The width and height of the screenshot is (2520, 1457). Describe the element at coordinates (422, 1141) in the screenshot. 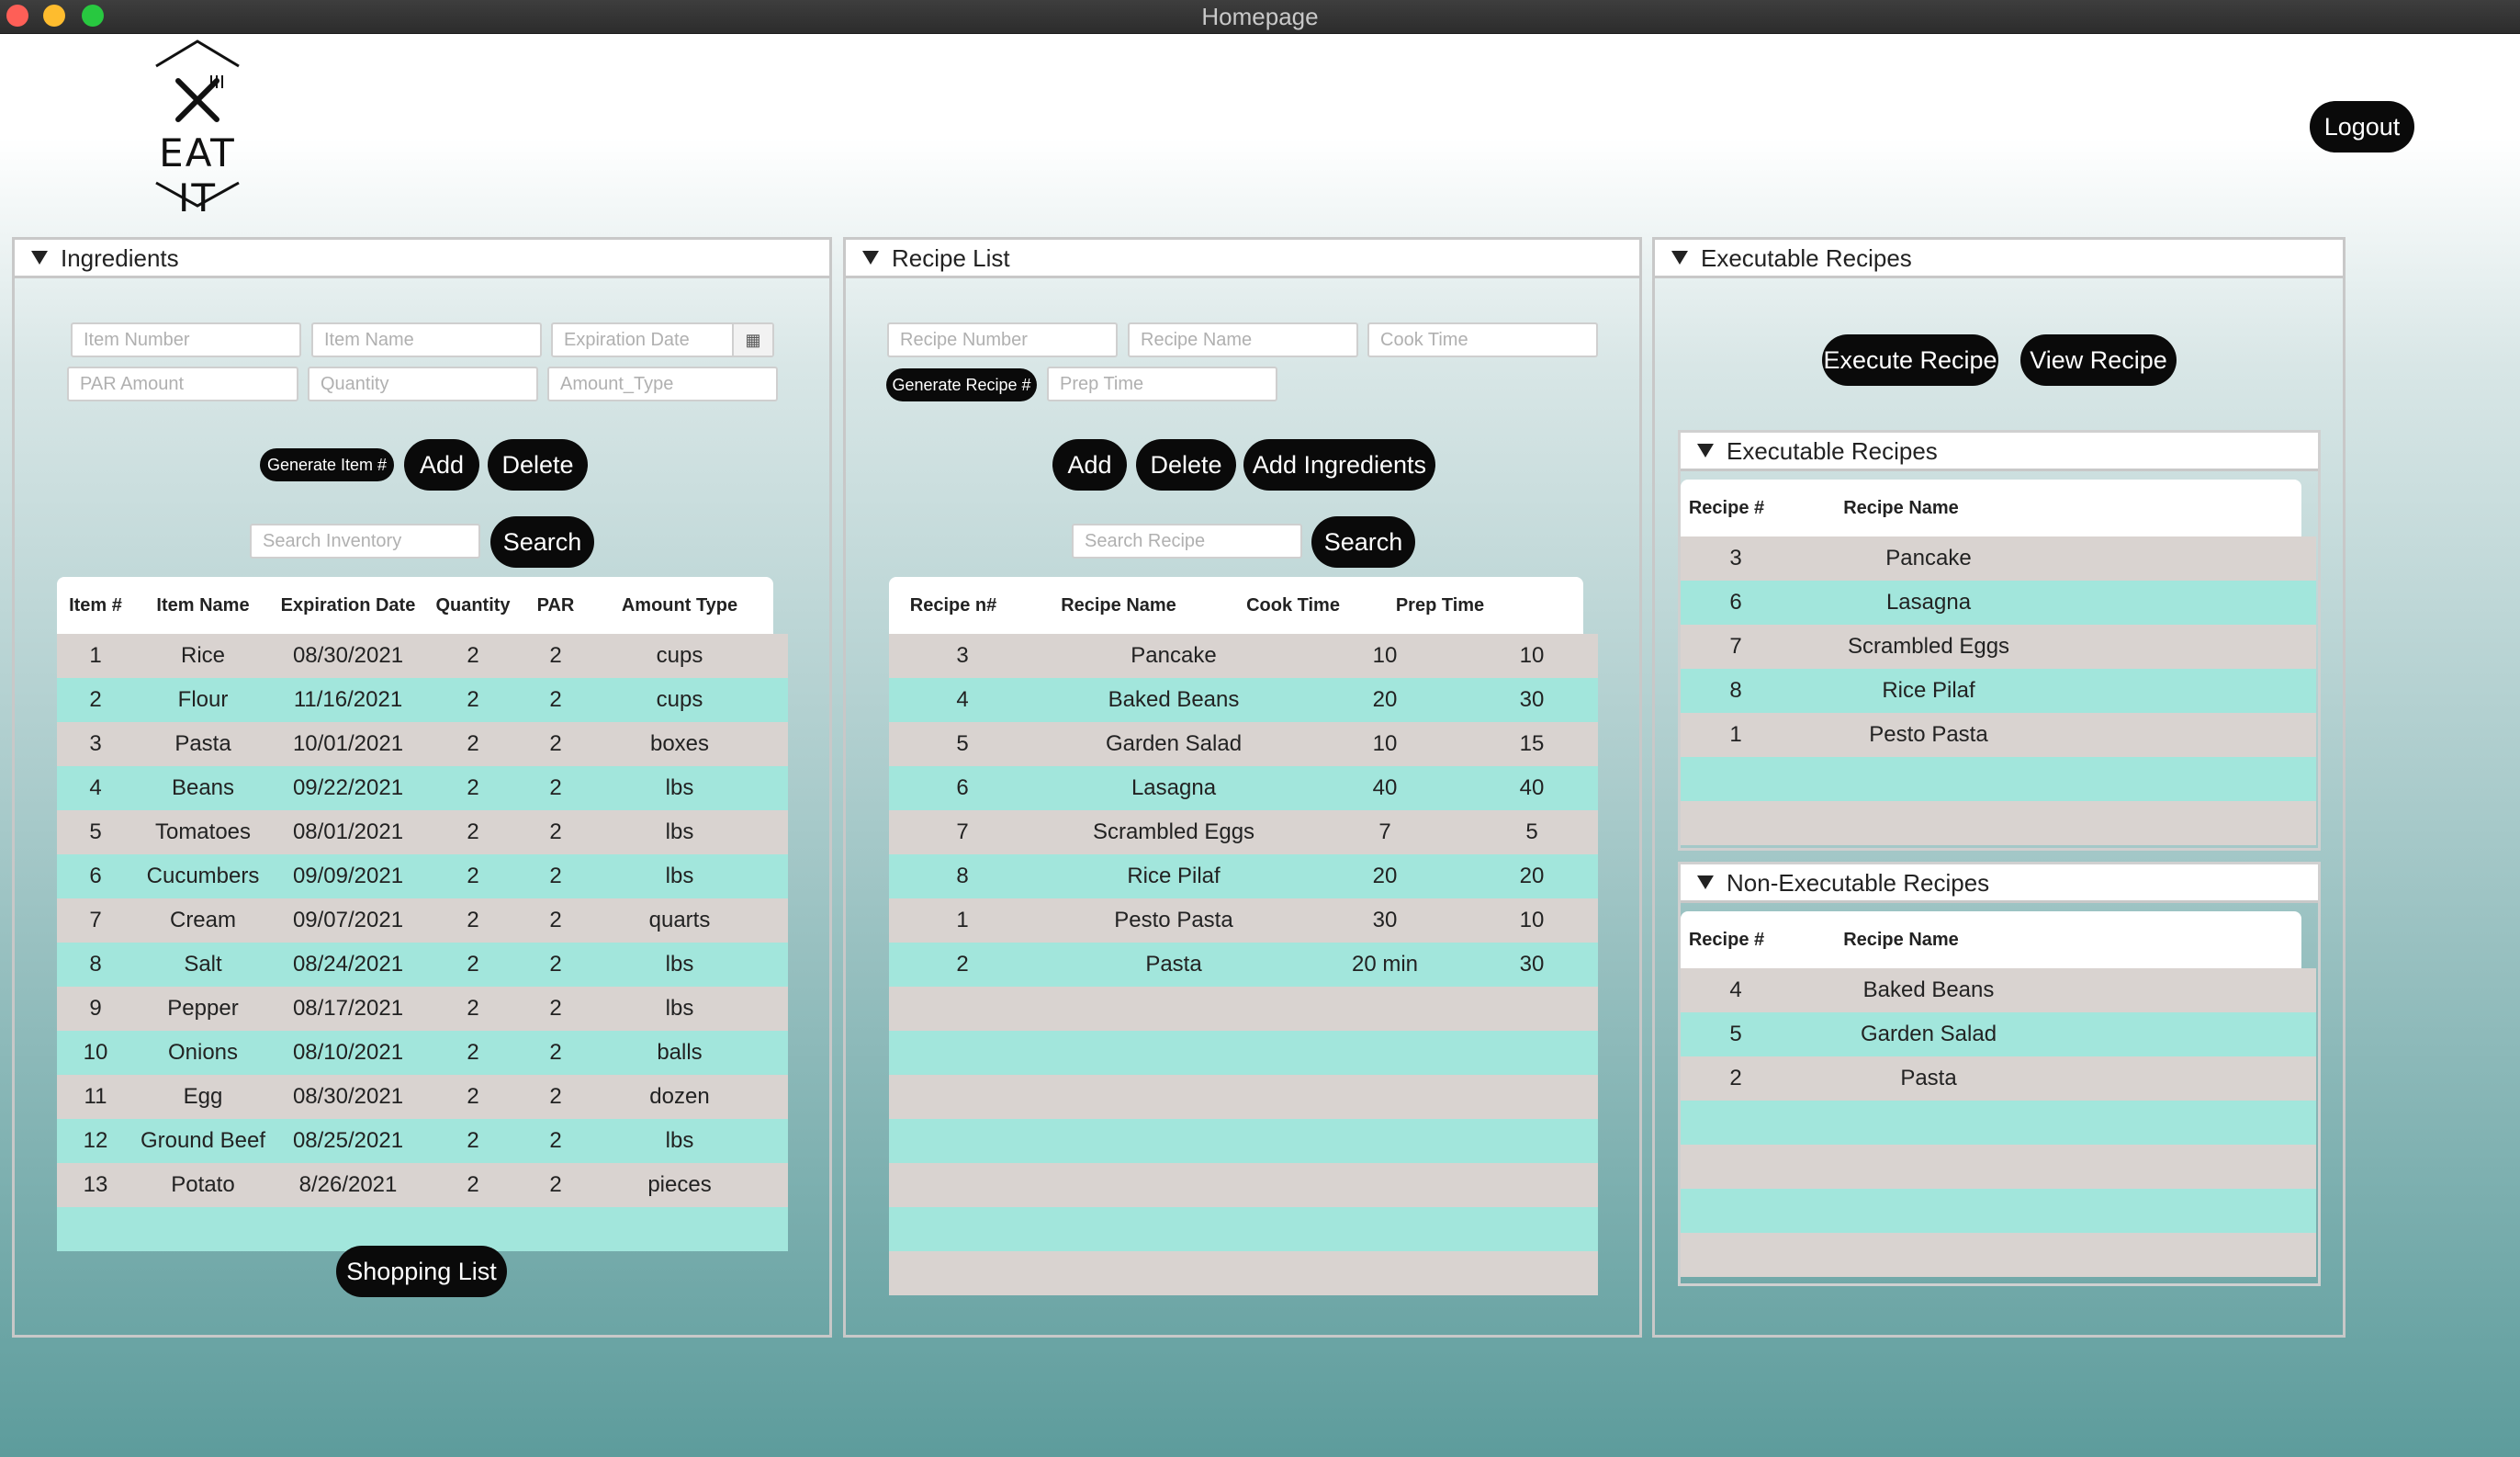

I see `table-row: 12 Ground Beef 08/25/2021 2 2 lbs` at that location.